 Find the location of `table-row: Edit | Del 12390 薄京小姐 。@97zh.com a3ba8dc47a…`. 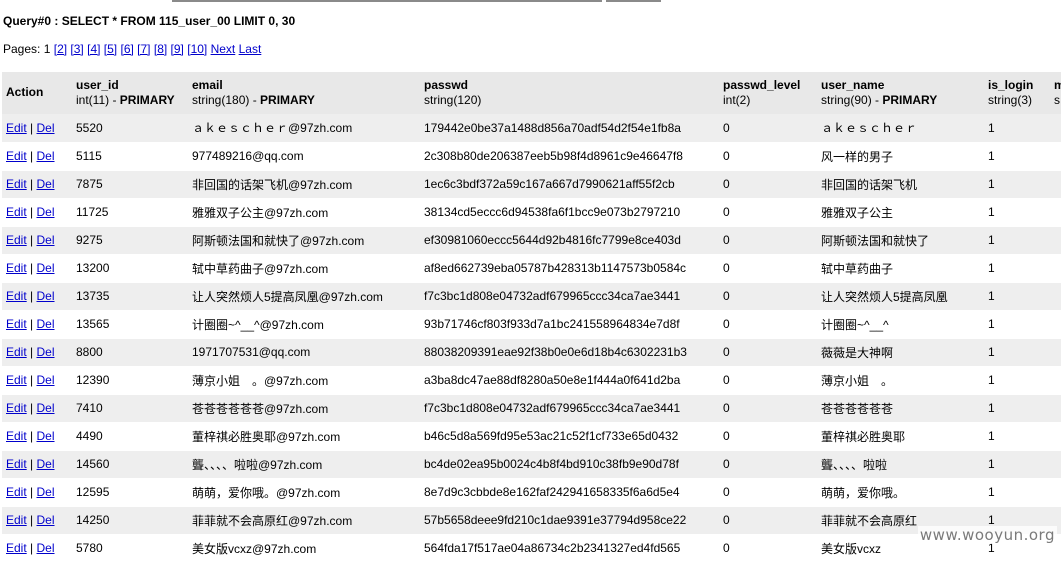

table-row: Edit | Del 12390 薄京小姐 。@97zh.com a3ba8dc47a… is located at coordinates (531, 380).